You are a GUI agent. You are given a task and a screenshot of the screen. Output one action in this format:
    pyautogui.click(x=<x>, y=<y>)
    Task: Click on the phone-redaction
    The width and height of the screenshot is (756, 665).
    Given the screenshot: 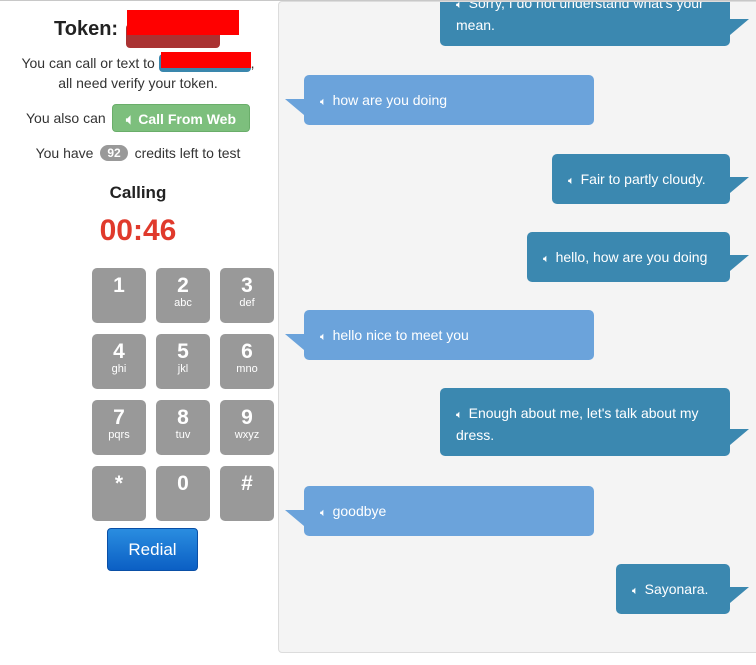 What is the action you would take?
    pyautogui.click(x=206, y=60)
    